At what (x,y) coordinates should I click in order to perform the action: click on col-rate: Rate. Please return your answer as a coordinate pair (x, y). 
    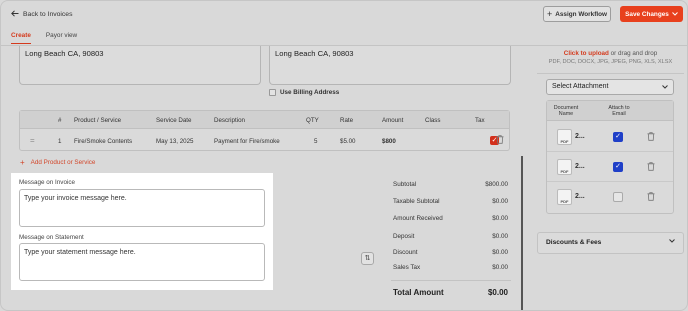
    Looking at the image, I should click on (347, 120).